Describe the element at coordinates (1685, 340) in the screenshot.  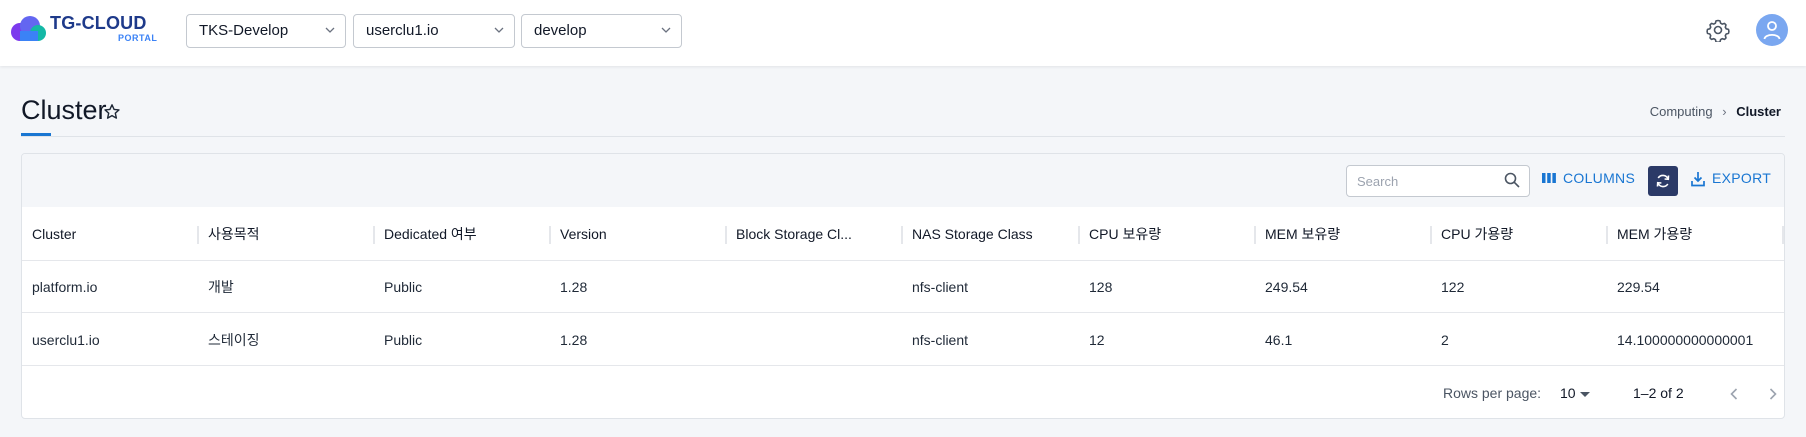
I see `cell-mem-available: 14.100000000000001` at that location.